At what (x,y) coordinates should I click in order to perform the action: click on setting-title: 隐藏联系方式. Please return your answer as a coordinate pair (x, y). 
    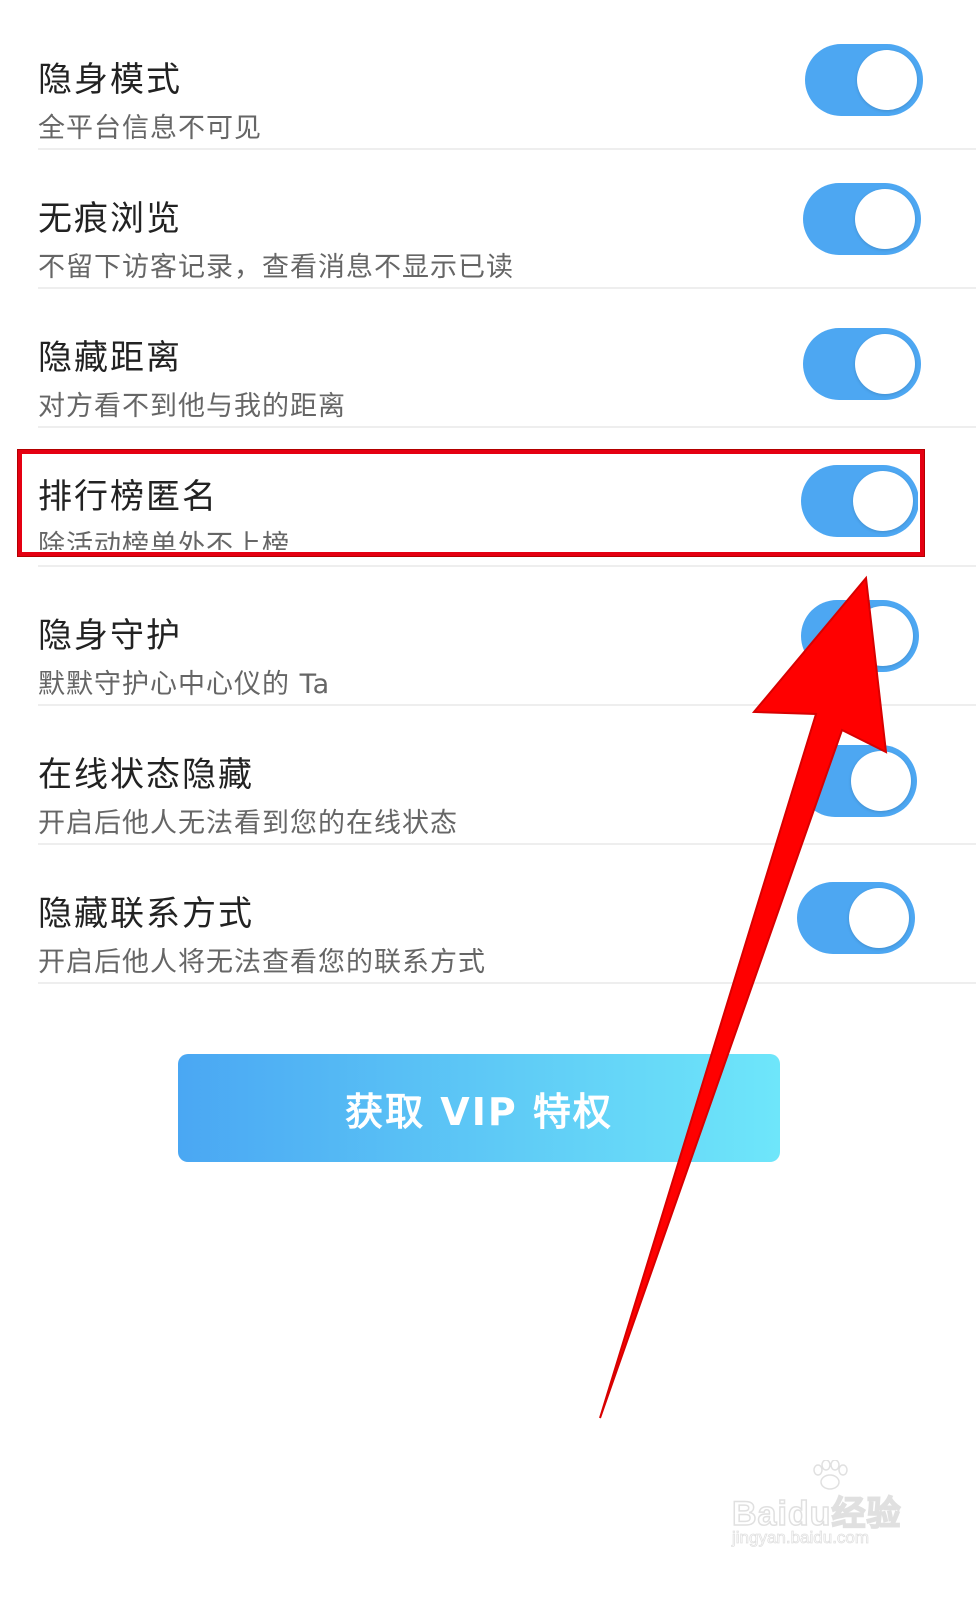
    Looking at the image, I should click on (146, 914).